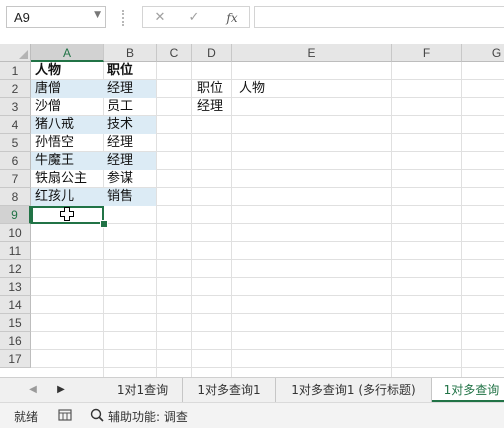  What do you see at coordinates (15, 143) in the screenshot?
I see `row-header-5: 5` at bounding box center [15, 143].